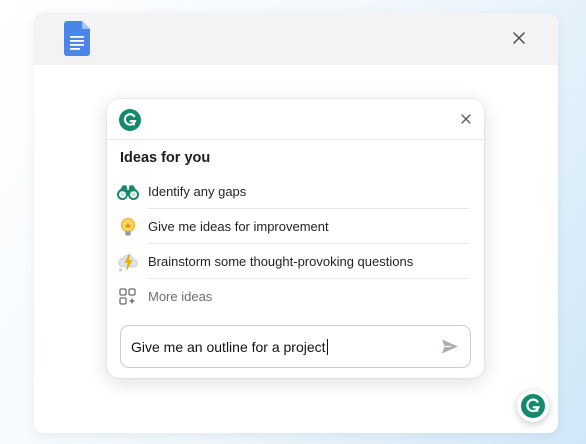  I want to click on prompt-input: Give me an outline for a project, so click(295, 346).